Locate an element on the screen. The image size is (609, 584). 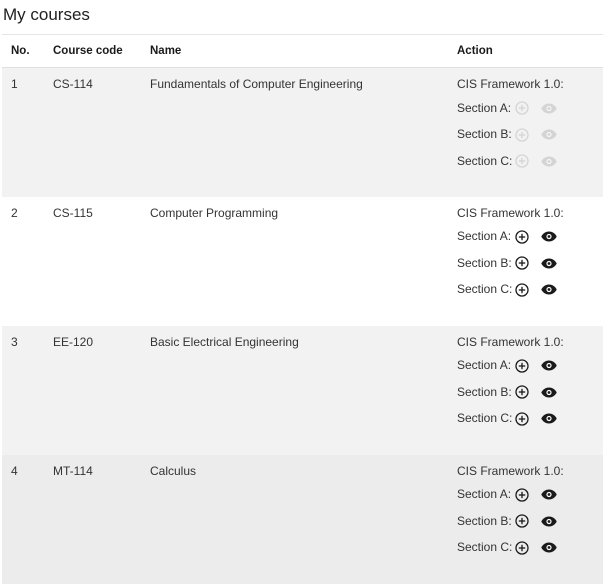
course-name: Calculus is located at coordinates (173, 470).